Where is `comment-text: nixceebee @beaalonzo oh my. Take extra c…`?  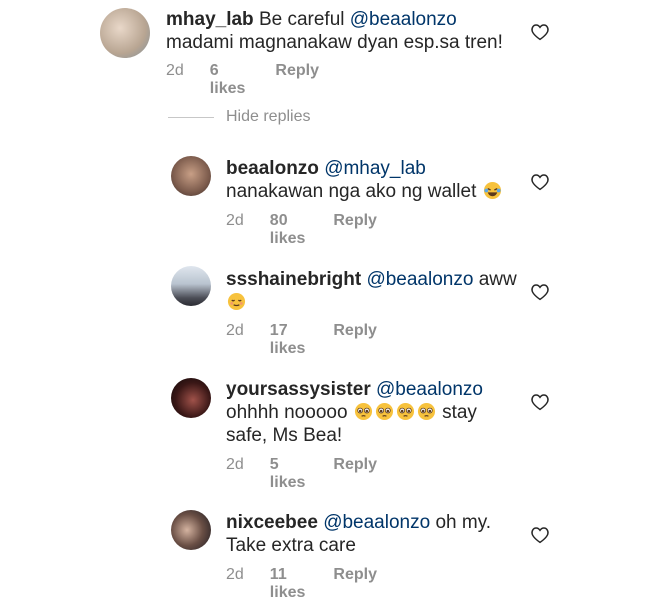
comment-text: nixceebee @beaalonzo oh my. Take extra c… is located at coordinates (376, 534).